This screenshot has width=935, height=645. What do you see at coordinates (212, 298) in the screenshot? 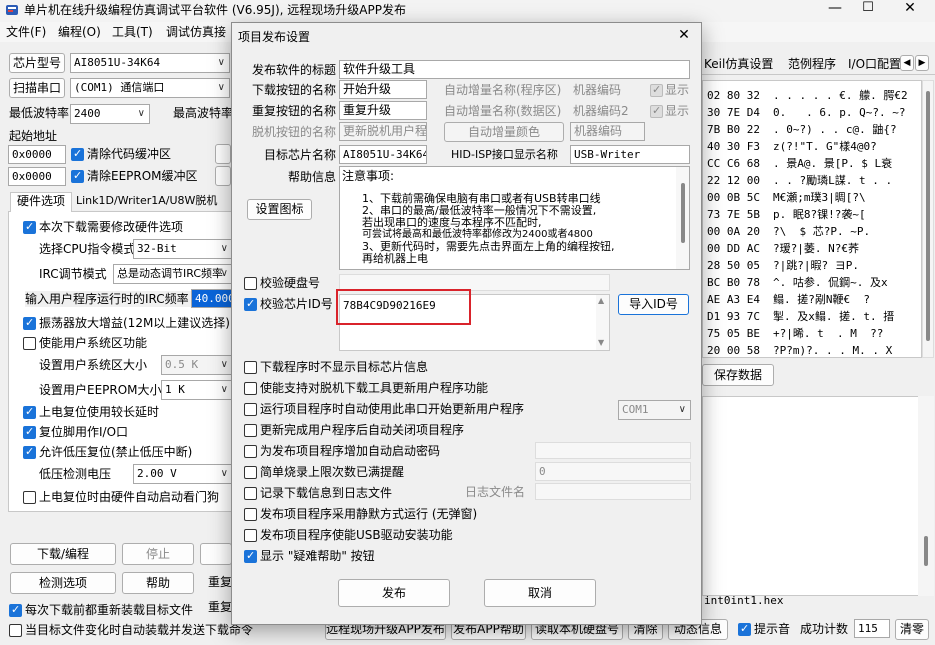
I see `irc-freq-input: 40.000` at bounding box center [212, 298].